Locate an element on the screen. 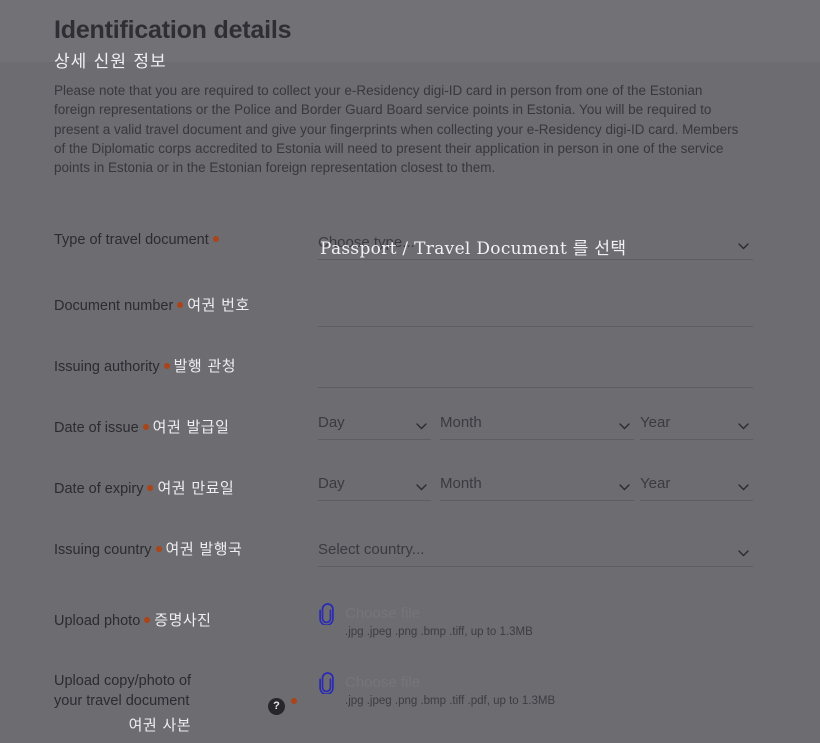 This screenshot has height=743, width=820. date-of-issue-month-select: Month is located at coordinates (537, 424).